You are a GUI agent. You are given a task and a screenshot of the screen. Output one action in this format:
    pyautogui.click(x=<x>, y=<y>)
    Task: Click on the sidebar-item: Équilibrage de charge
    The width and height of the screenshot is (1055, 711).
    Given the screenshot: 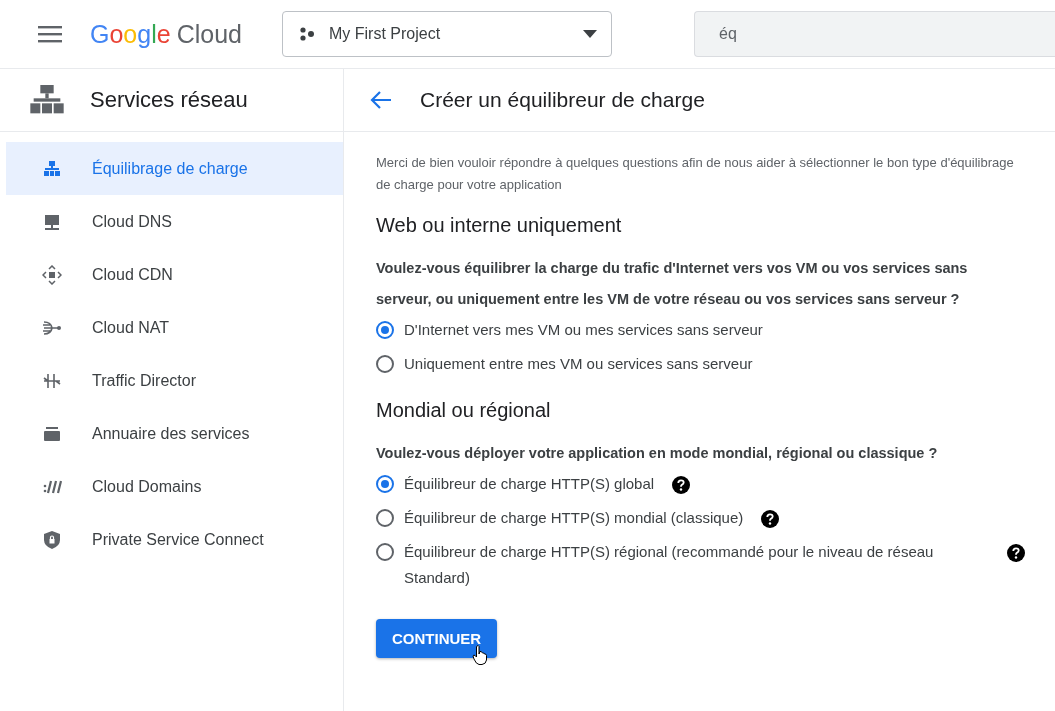 What is the action you would take?
    pyautogui.click(x=174, y=168)
    